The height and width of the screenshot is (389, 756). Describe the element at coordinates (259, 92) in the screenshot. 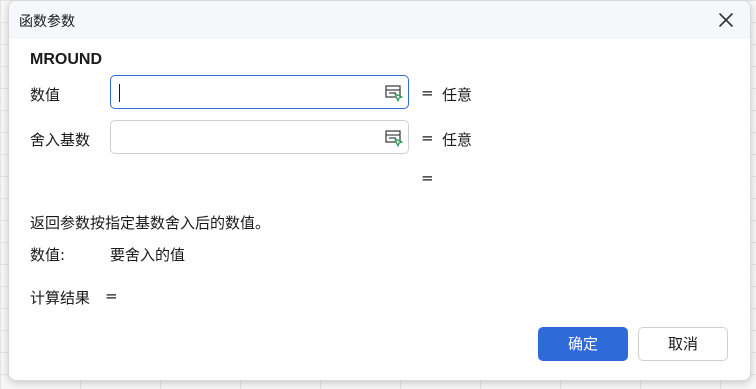

I see `arg-input-number` at that location.